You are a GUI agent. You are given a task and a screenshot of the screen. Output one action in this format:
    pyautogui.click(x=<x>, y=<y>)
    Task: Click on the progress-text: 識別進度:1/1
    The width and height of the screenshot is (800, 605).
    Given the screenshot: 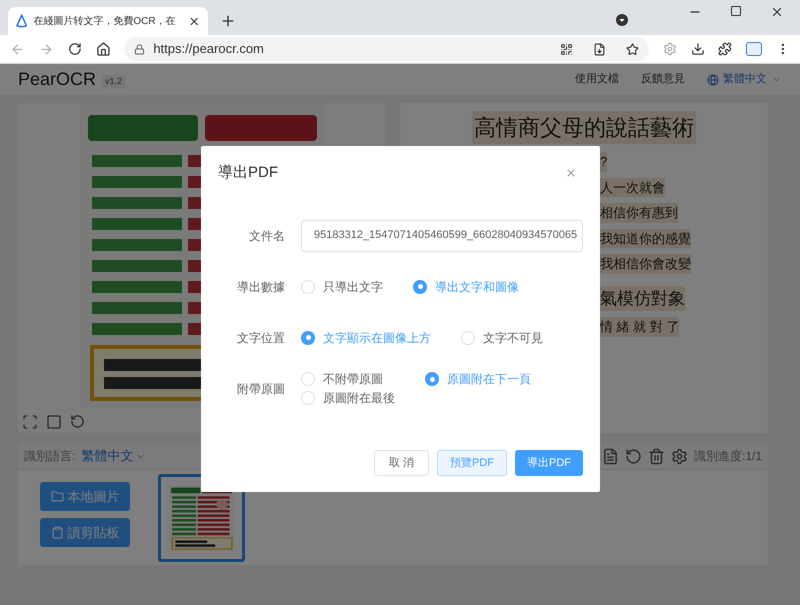 What is the action you would take?
    pyautogui.click(x=728, y=456)
    